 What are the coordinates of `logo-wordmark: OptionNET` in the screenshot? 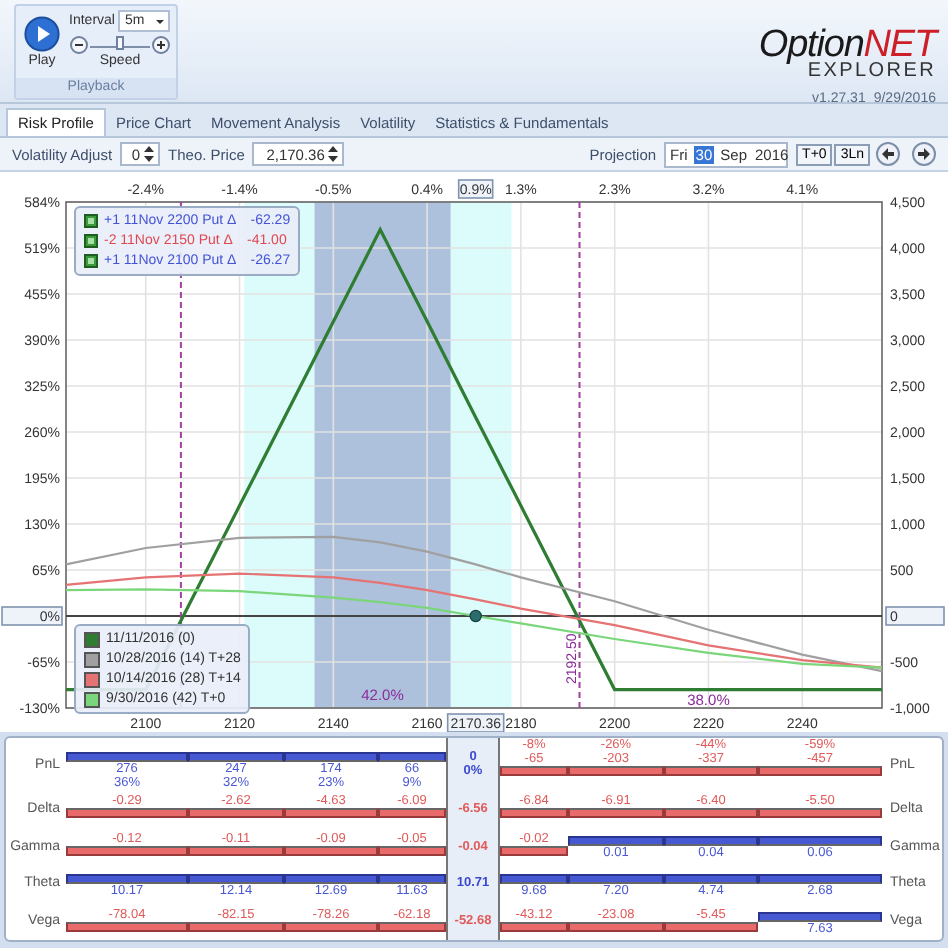 It's located at (847, 45).